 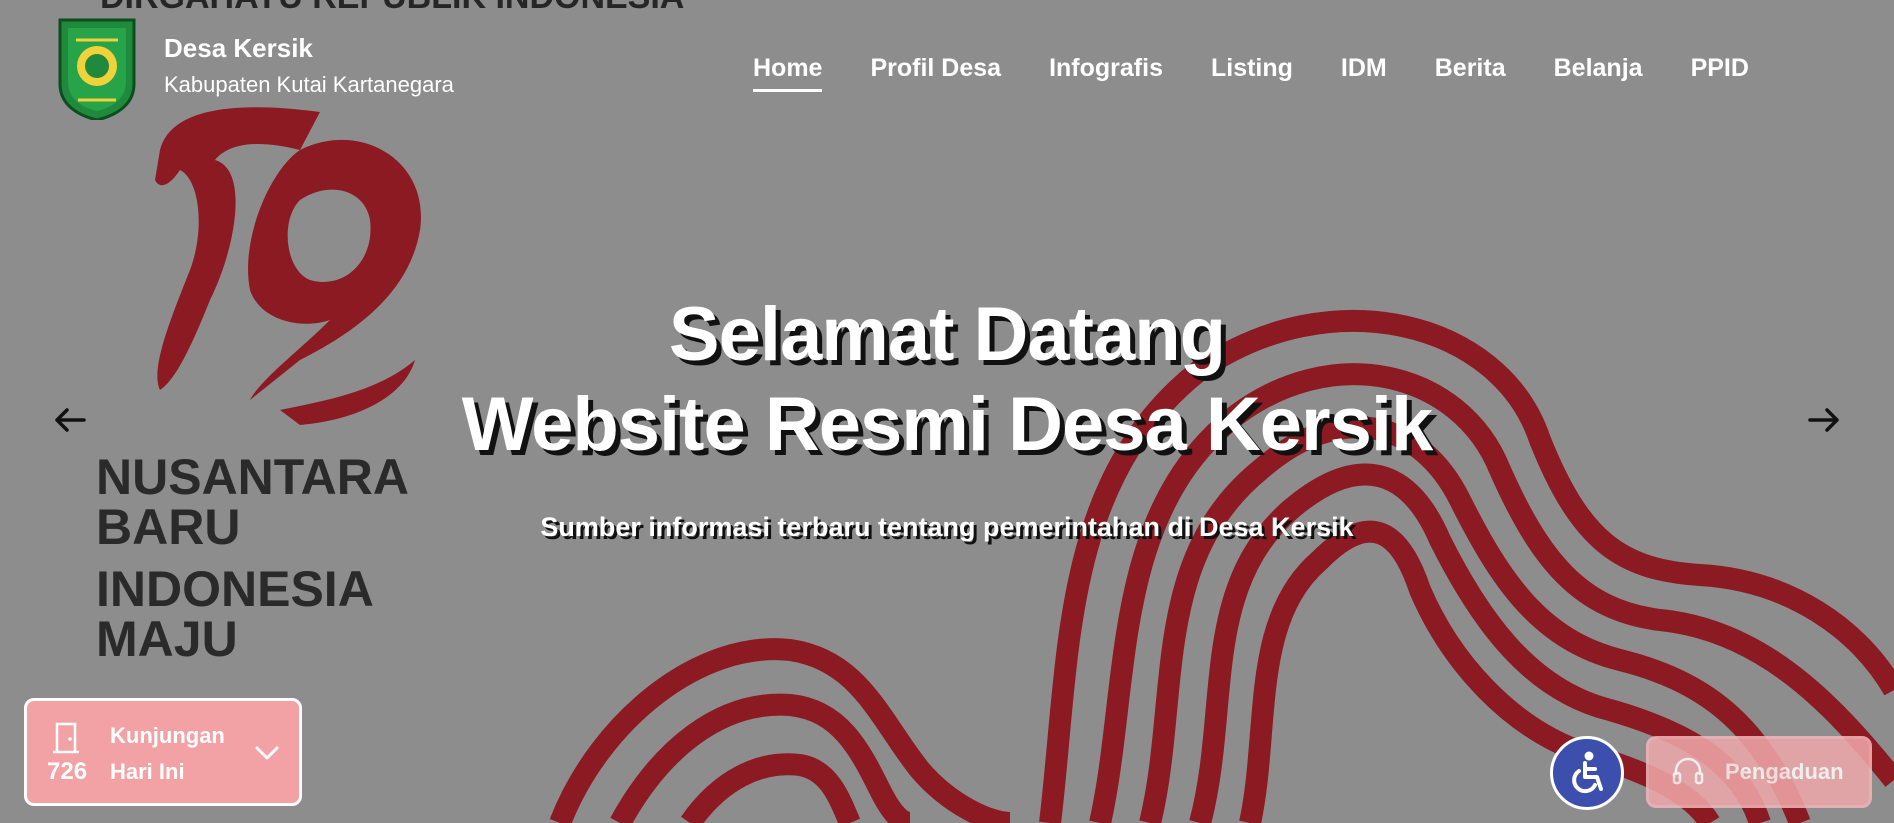 What do you see at coordinates (163, 752) in the screenshot?
I see `visits-widget: 726 Kunjungan Hari Ini` at bounding box center [163, 752].